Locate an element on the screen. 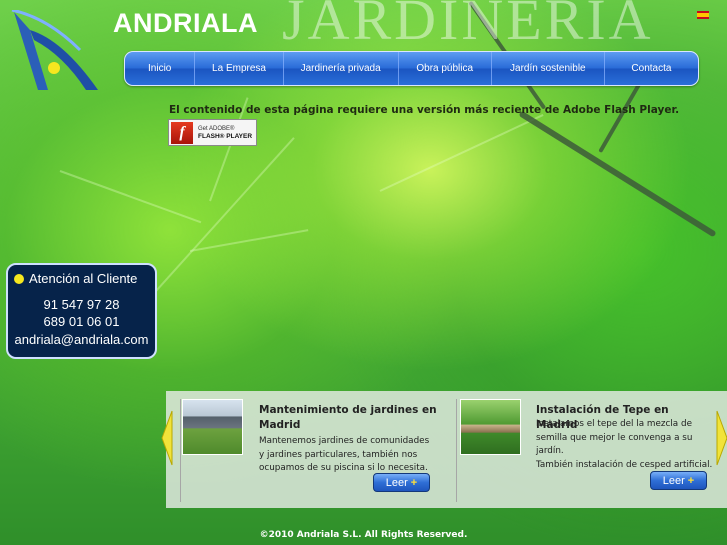 This screenshot has width=727, height=545. andriala-logo-icon is located at coordinates (55, 51).